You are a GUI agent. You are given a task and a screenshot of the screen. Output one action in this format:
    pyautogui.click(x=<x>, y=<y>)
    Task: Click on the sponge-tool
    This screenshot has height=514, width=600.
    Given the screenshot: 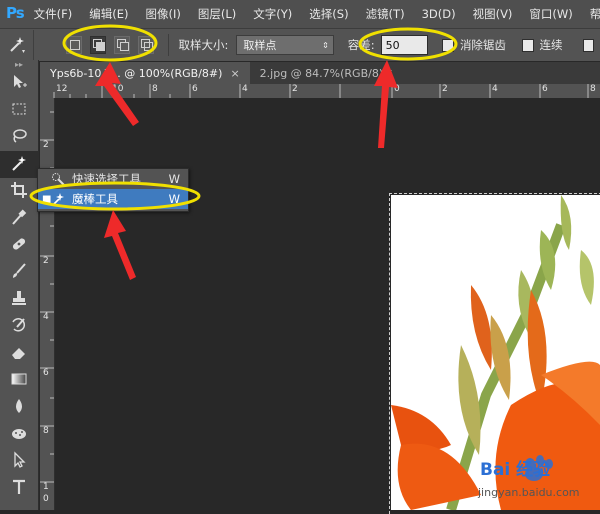 What is the action you would take?
    pyautogui.click(x=19, y=434)
    